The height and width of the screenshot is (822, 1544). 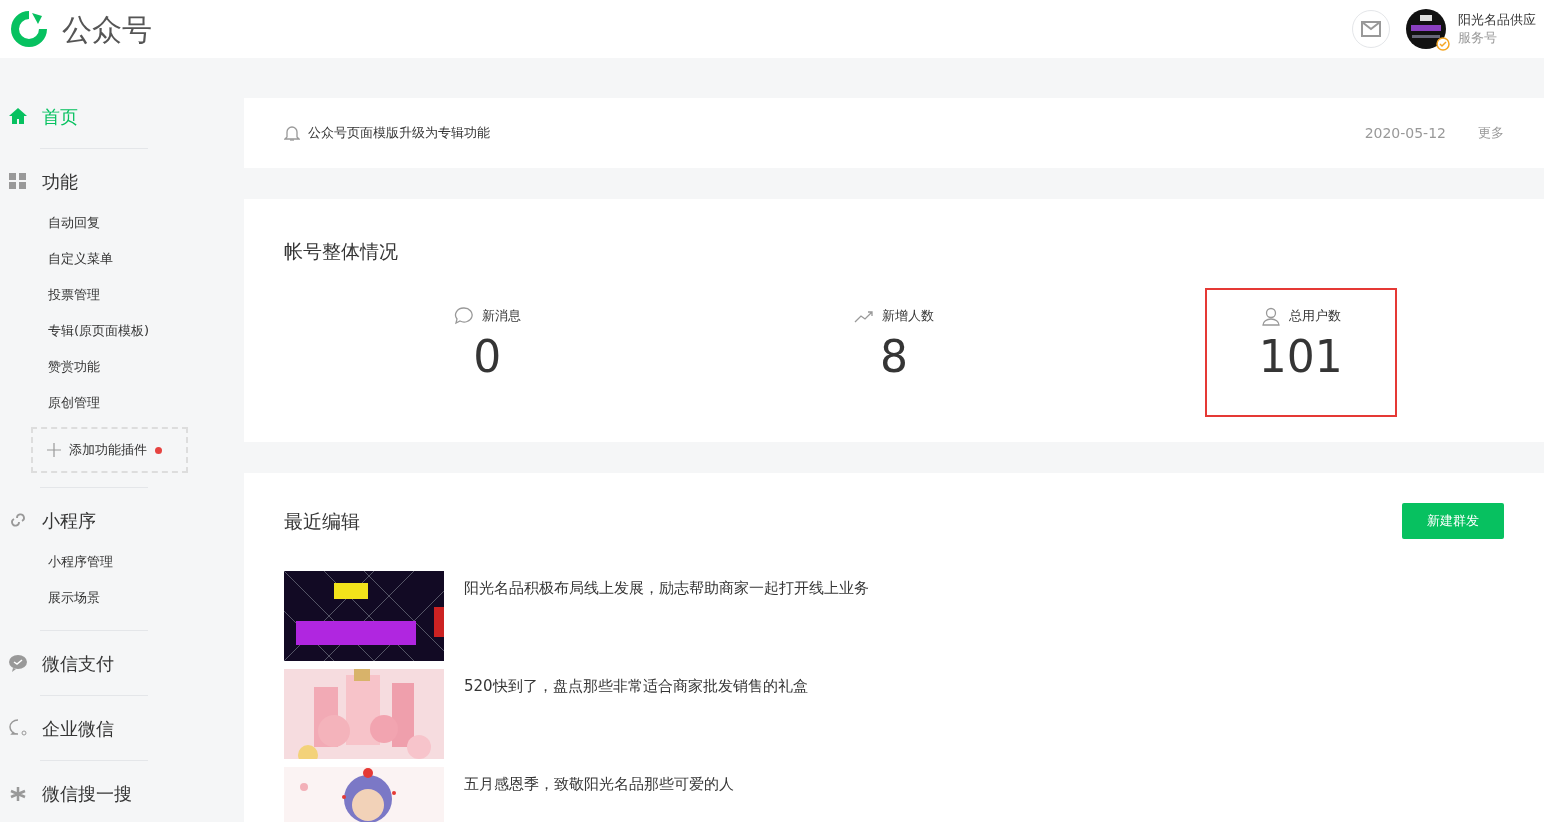 What do you see at coordinates (126, 598) in the screenshot?
I see `nav-subitem: 展示场景` at bounding box center [126, 598].